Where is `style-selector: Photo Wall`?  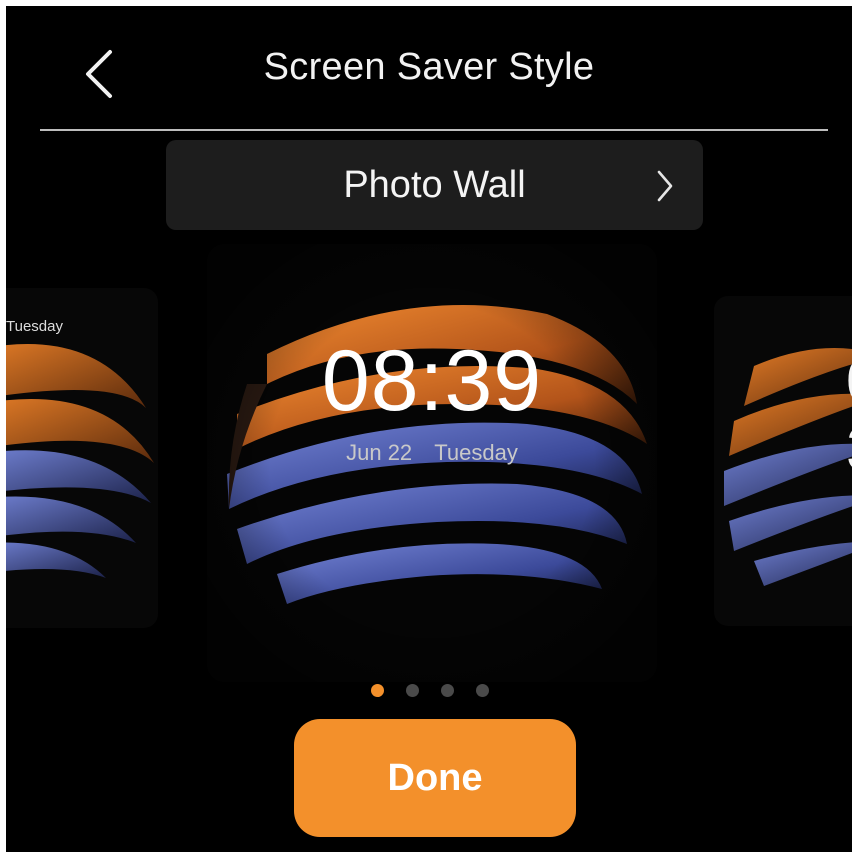
style-selector: Photo Wall is located at coordinates (434, 185).